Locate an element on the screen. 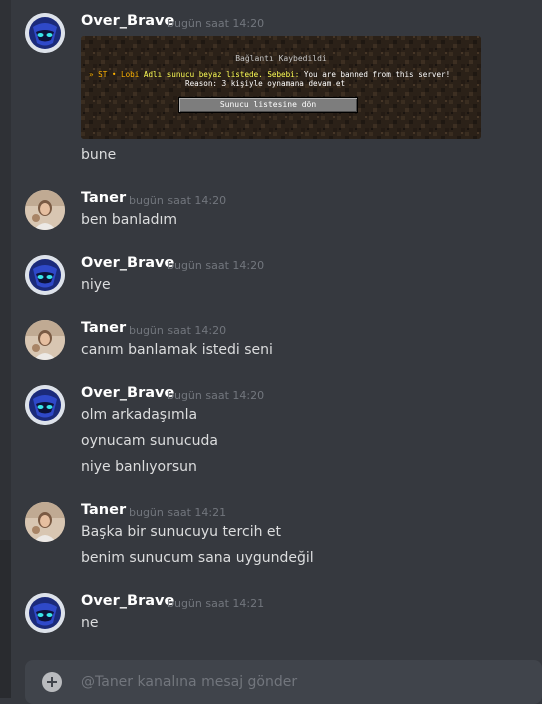 The image size is (542, 704). message-text: niye is located at coordinates (96, 285).